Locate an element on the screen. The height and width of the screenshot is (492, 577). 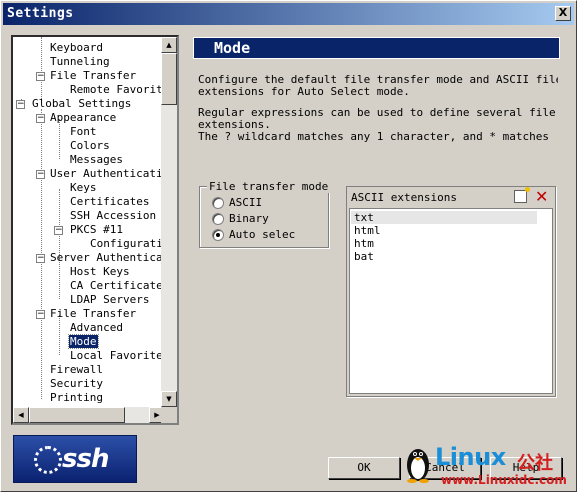
tree-item-host-keys: Host Keys is located at coordinates (100, 272).